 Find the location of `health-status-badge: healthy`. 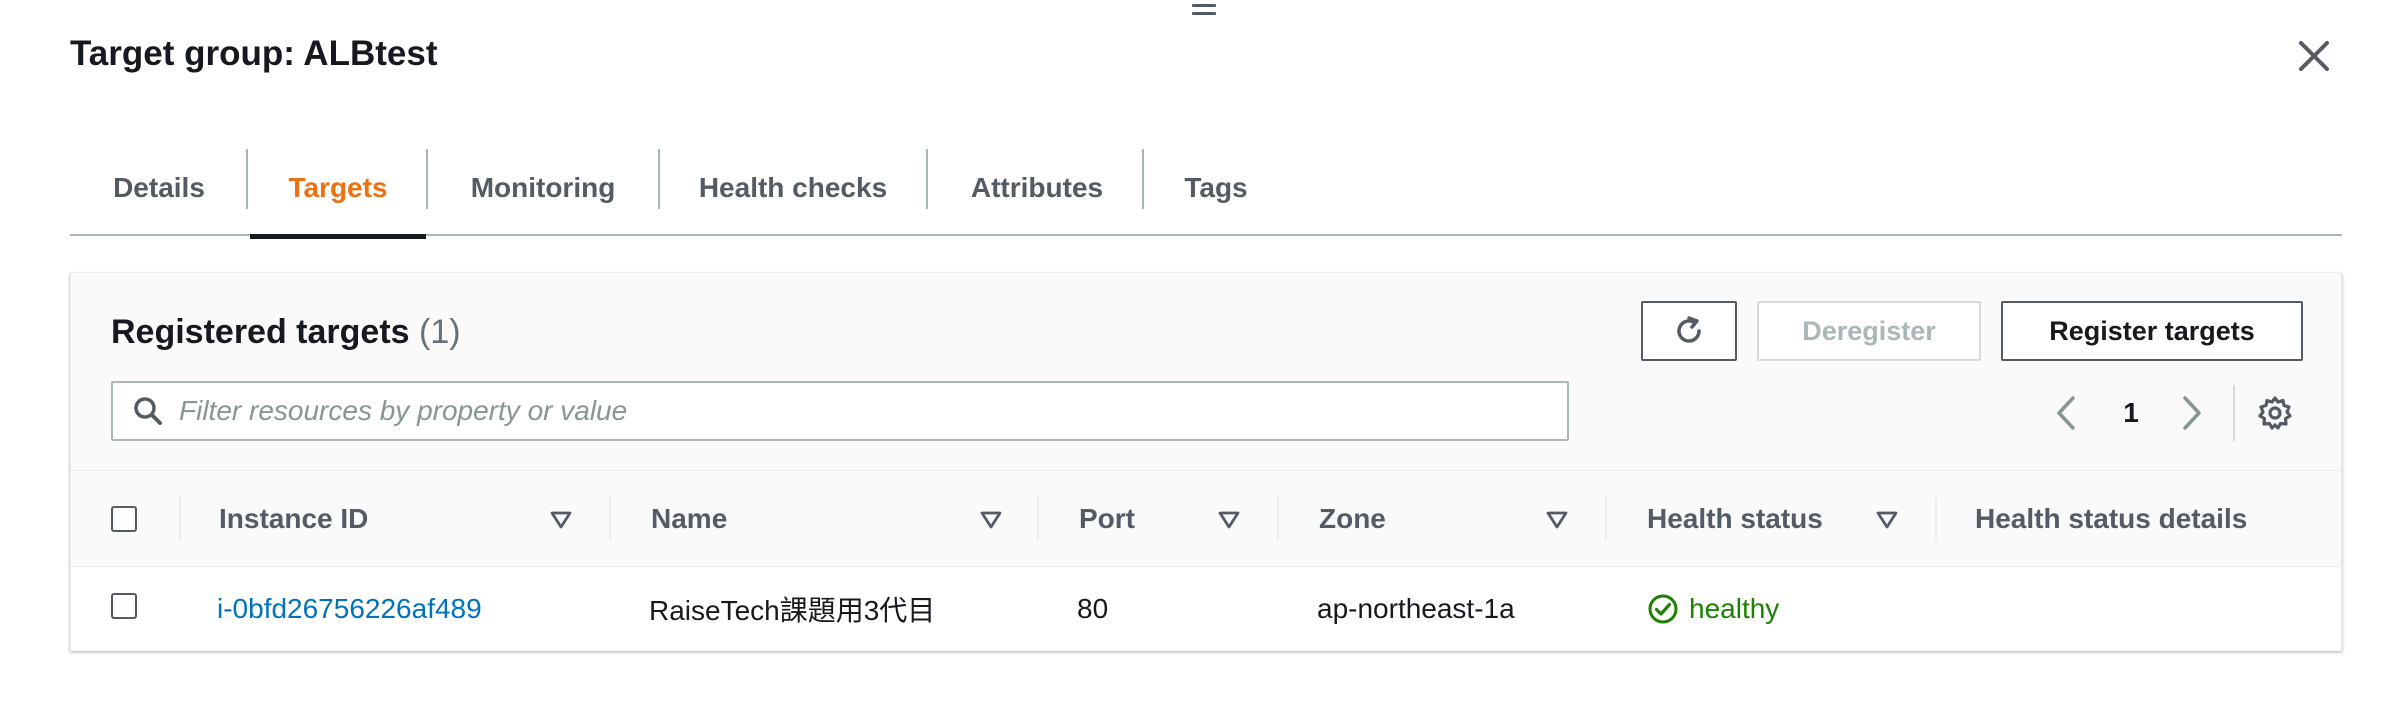

health-status-badge: healthy is located at coordinates (1713, 609).